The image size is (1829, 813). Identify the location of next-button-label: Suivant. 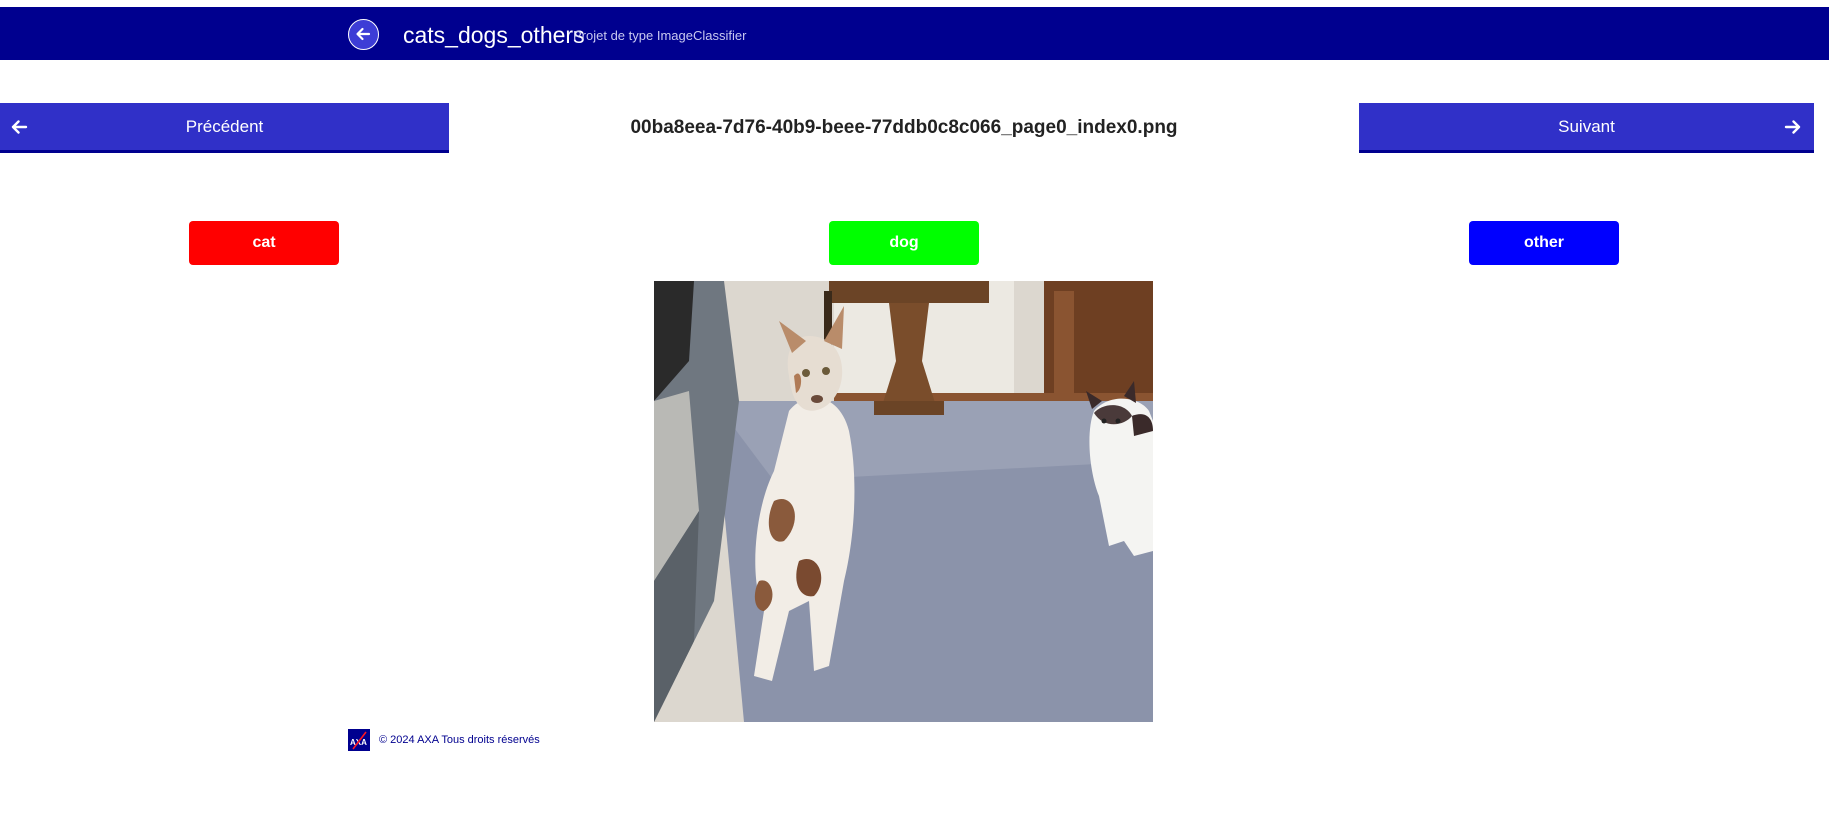
(1586, 126).